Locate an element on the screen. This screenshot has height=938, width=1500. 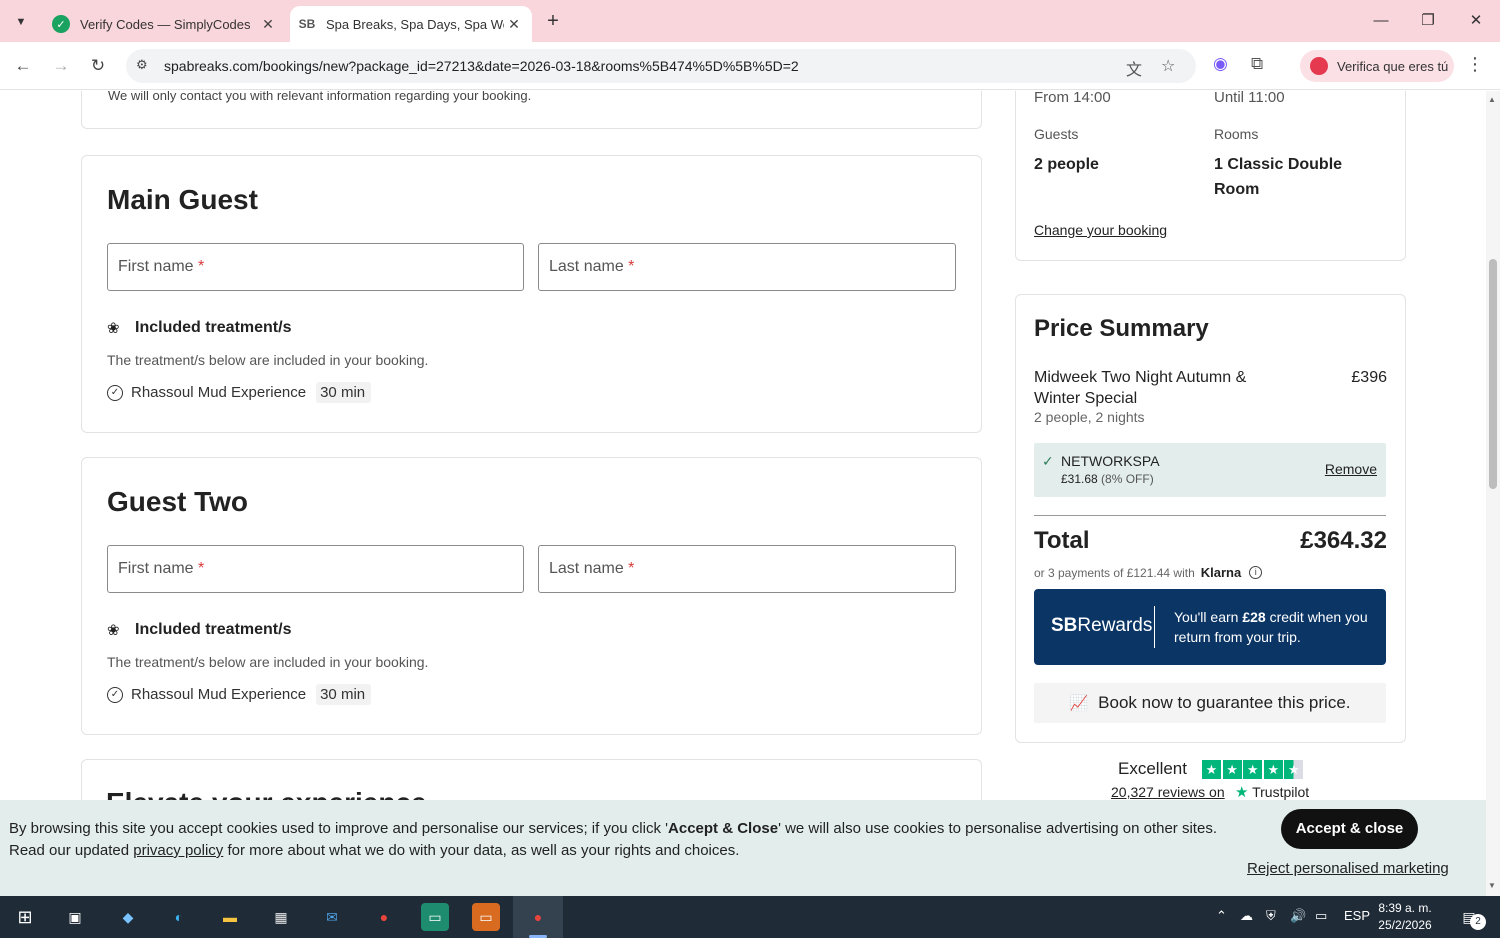
clock-icon: ◷ is located at coordinates (1481, 394).